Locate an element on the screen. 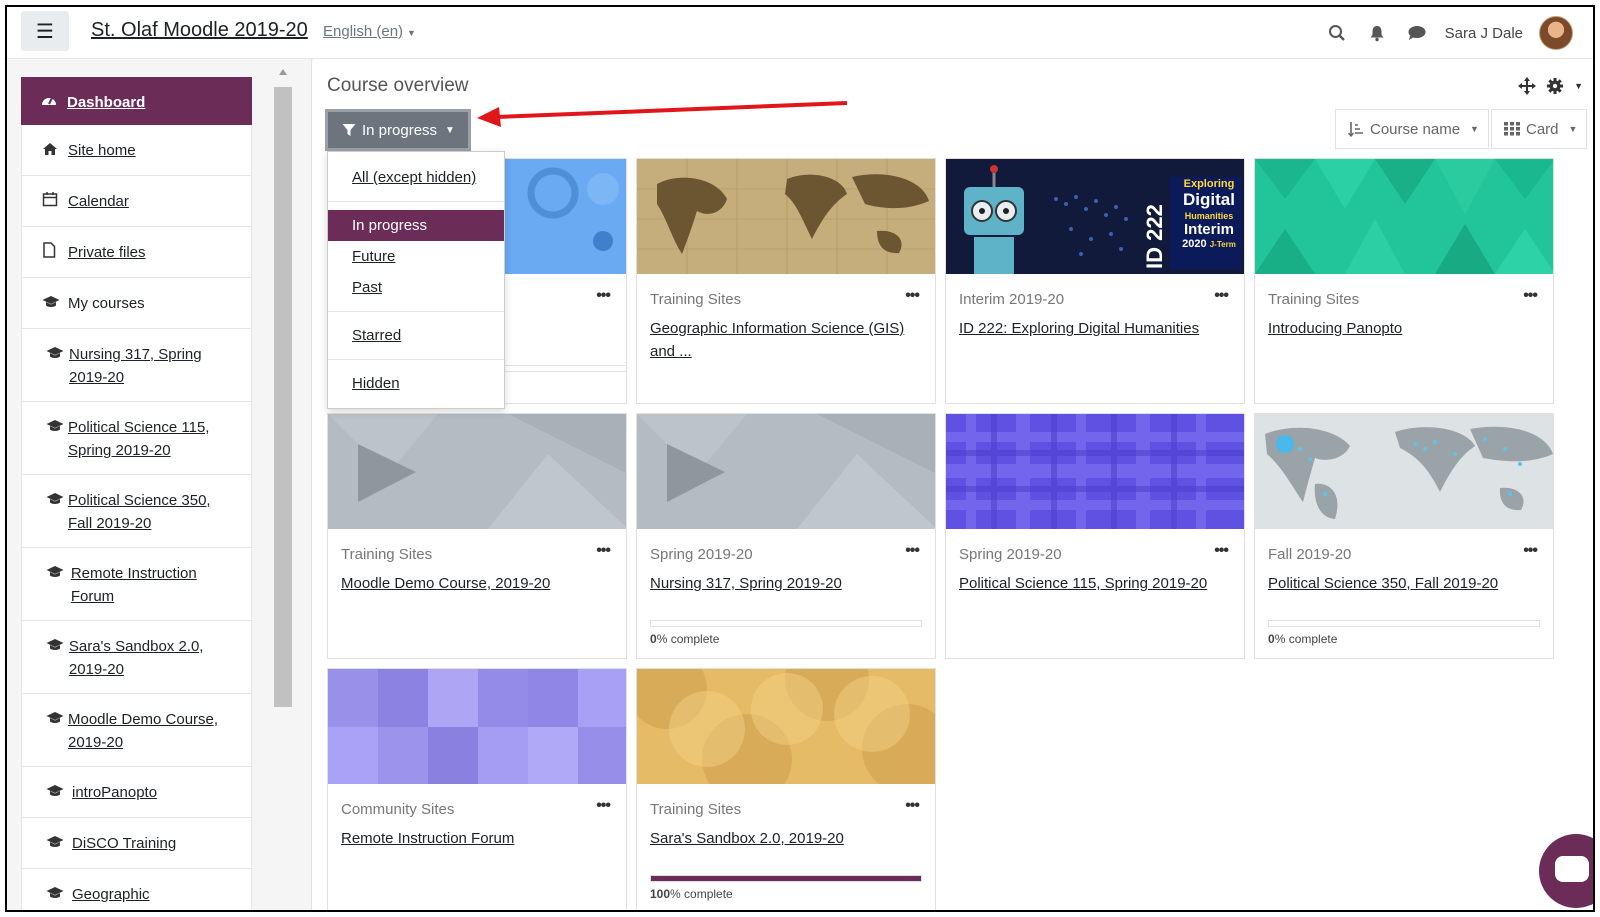 This screenshot has height=917, width=1600. dropdown-item-all: All (except hidden) is located at coordinates (416, 177).